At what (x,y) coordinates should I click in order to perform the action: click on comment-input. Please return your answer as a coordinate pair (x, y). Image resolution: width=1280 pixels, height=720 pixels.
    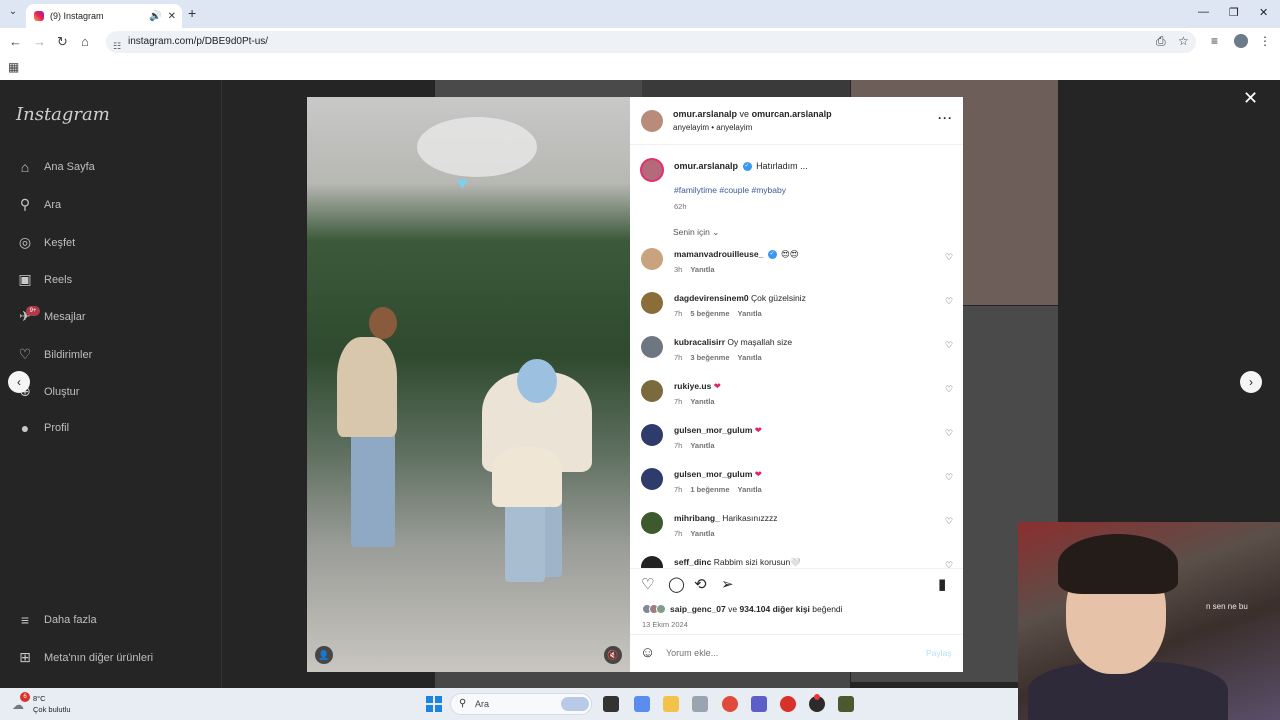
    Looking at the image, I should click on (791, 653).